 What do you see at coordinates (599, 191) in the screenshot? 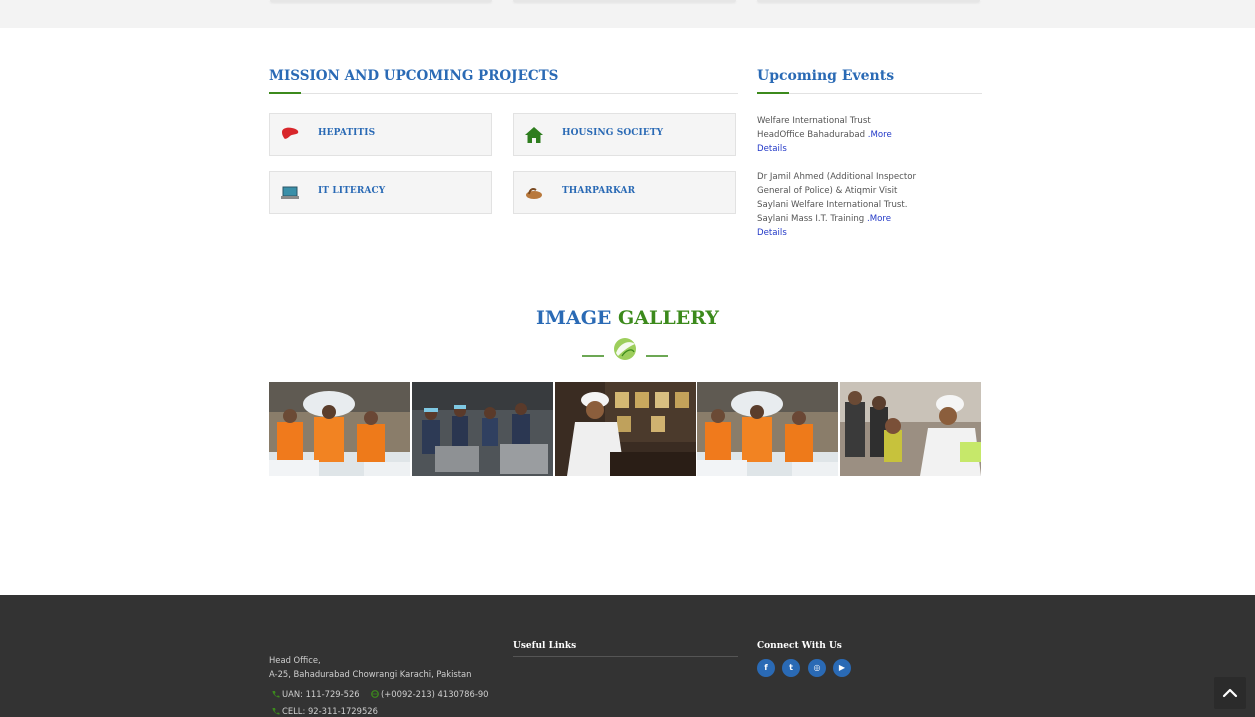
I see `project-label: THARPARKAR` at bounding box center [599, 191].